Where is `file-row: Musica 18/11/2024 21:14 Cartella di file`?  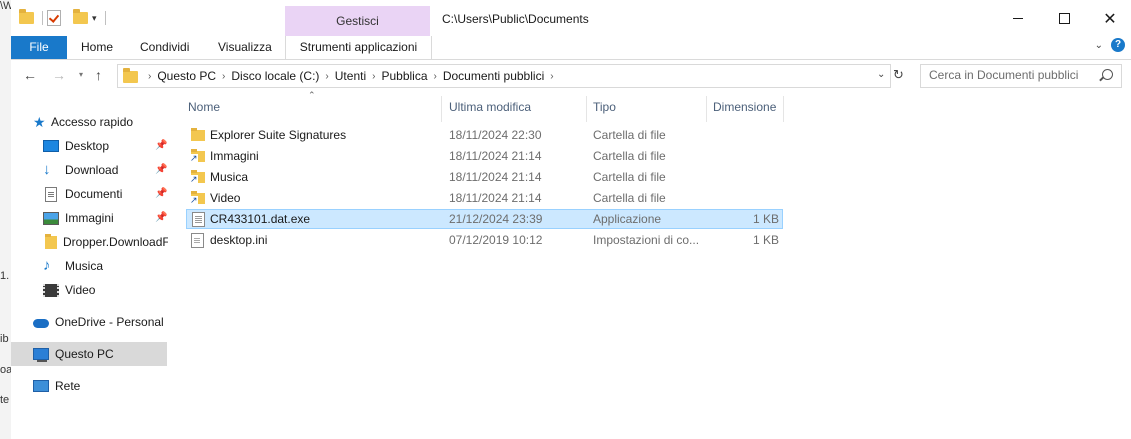
file-row: Musica 18/11/2024 21:14 Cartella di file is located at coordinates (484, 177).